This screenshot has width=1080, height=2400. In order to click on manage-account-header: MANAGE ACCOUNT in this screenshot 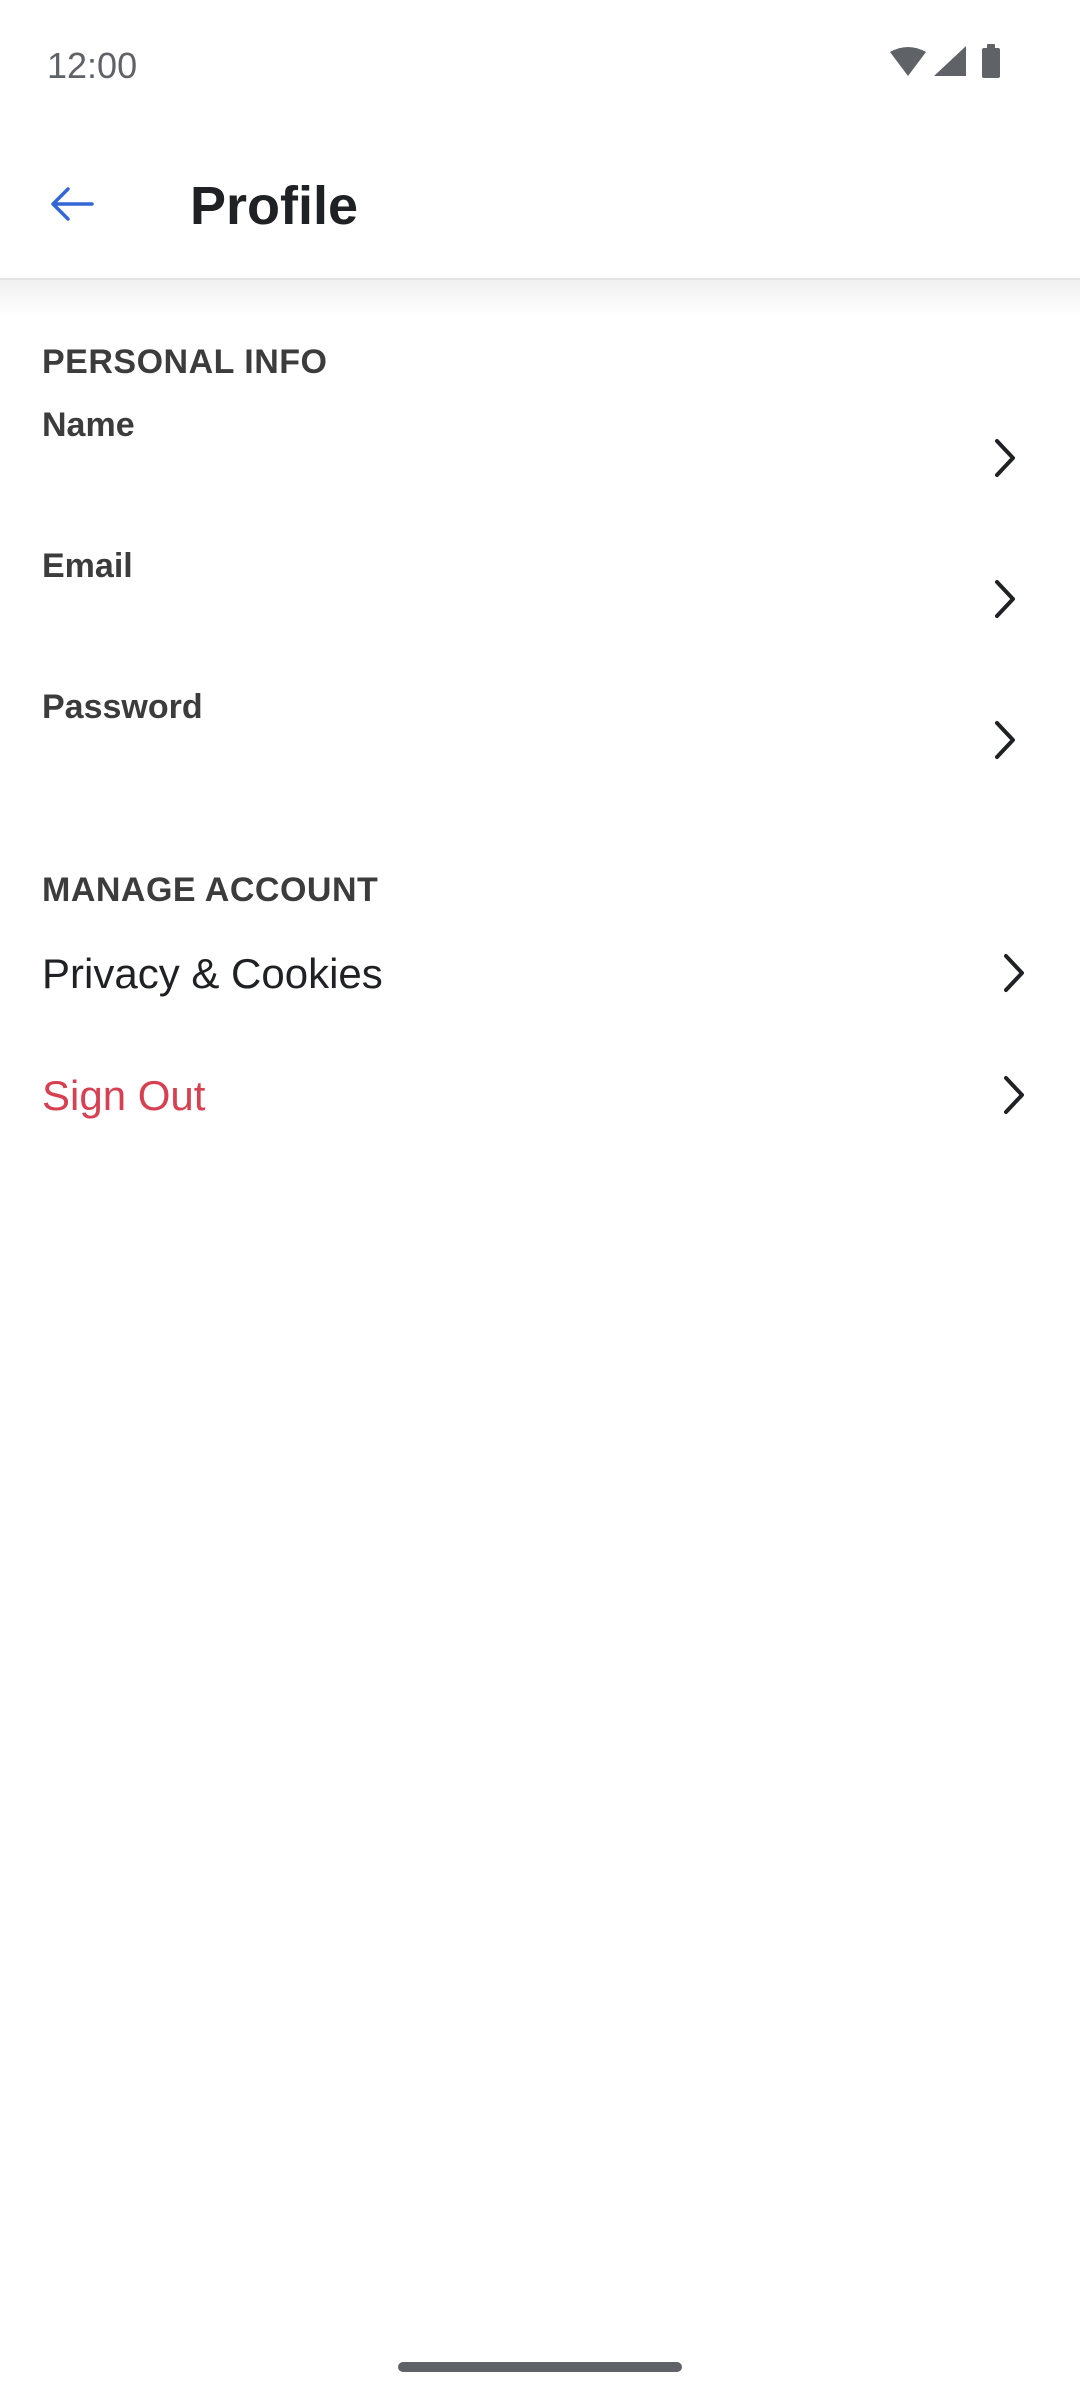, I will do `click(210, 890)`.